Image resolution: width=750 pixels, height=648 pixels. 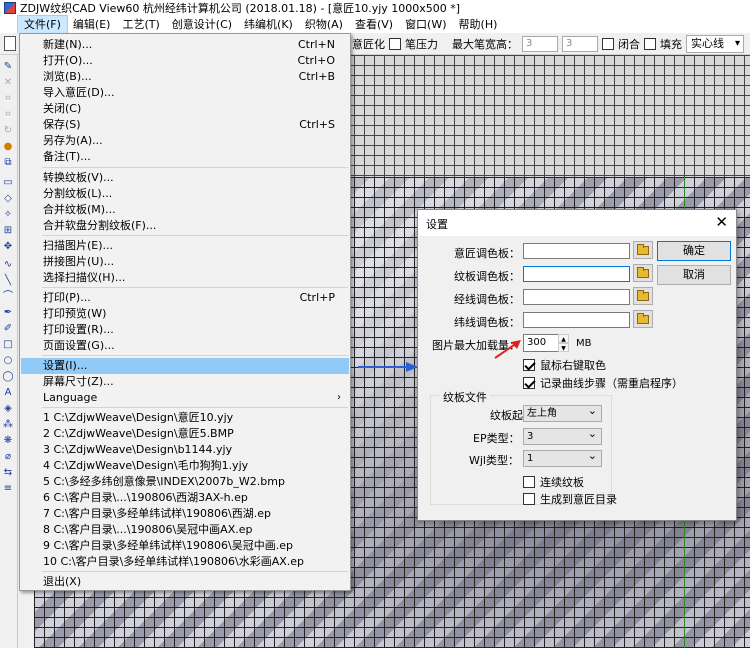 What do you see at coordinates (8, 441) in the screenshot?
I see `pattern-tool-icon: ❋` at bounding box center [8, 441].